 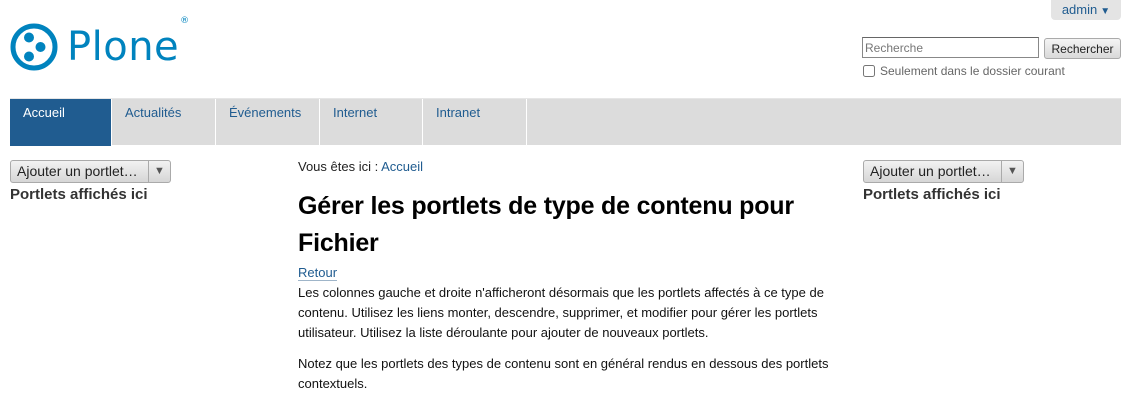 I want to click on search-current-folder-option: Seulement dans le dossier courant, so click(x=982, y=71).